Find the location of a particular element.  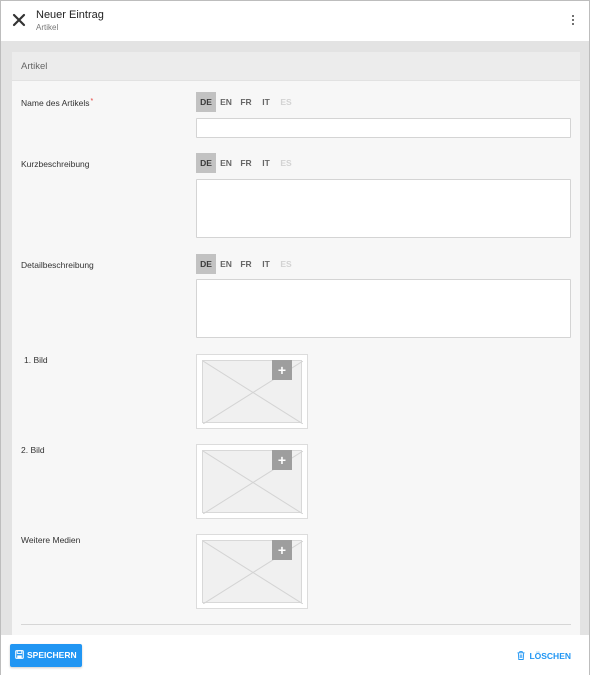

trash-icon is located at coordinates (521, 655).